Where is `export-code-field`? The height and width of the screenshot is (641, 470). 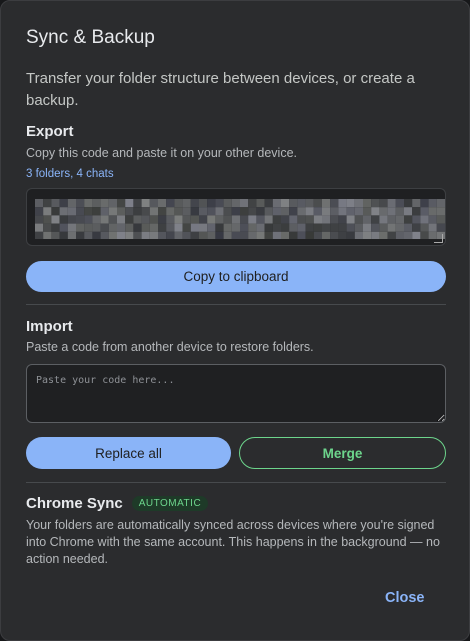 export-code-field is located at coordinates (236, 217).